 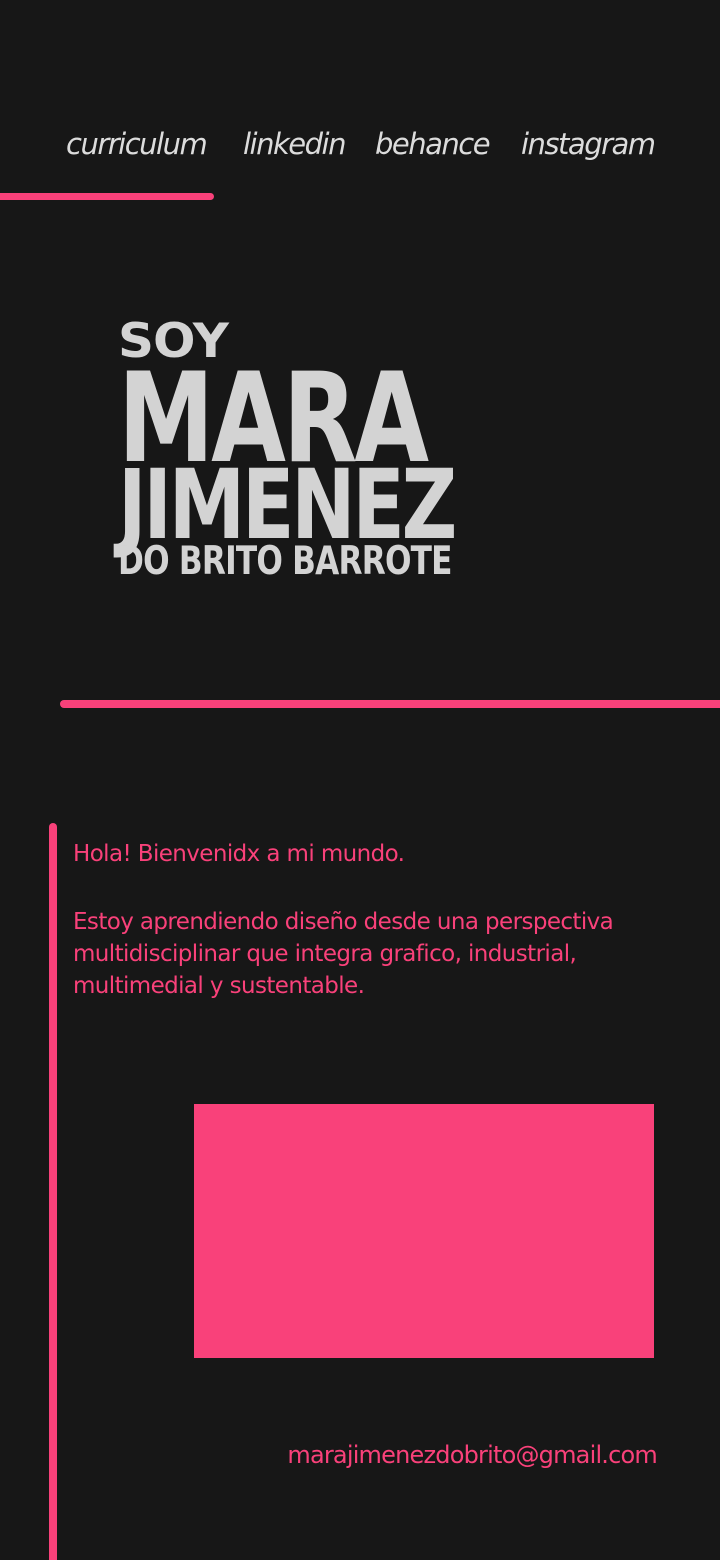 I want to click on nav-link-curriculum: curriculum, so click(x=137, y=144).